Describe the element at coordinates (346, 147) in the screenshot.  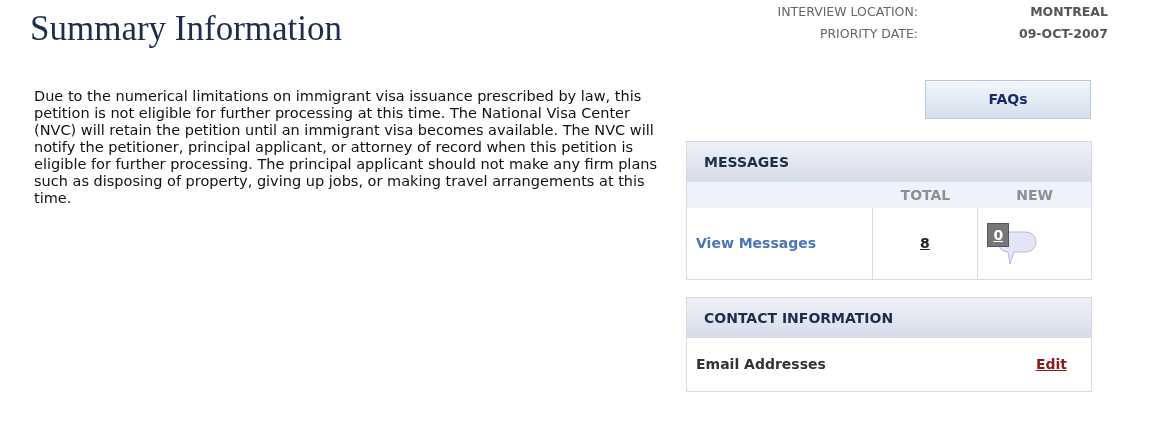
I see `notice-paragraph: Due to the numerical limitations on immigrant visa issuance prescribed by law, this petition is not eligible for further processing at this time. The National Visa Center (NVC) will retain the petition until an immigrant visa becomes available. The NVC will notify the petitioner, principal applicant, or attorney of record when this petition is eligible for further processing. The principal applicant should not make any firm plans such as disposing of property, giving up jobs, or making travel arrangements at this time.` at that location.